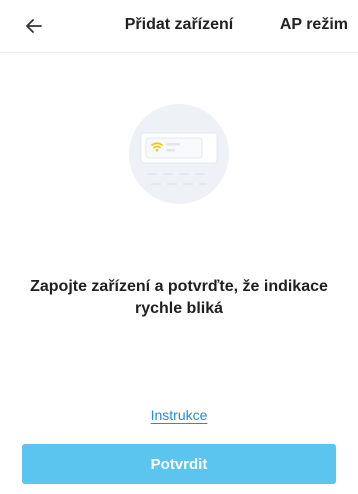 The height and width of the screenshot is (494, 358). I want to click on router-wifi-icon, so click(179, 154).